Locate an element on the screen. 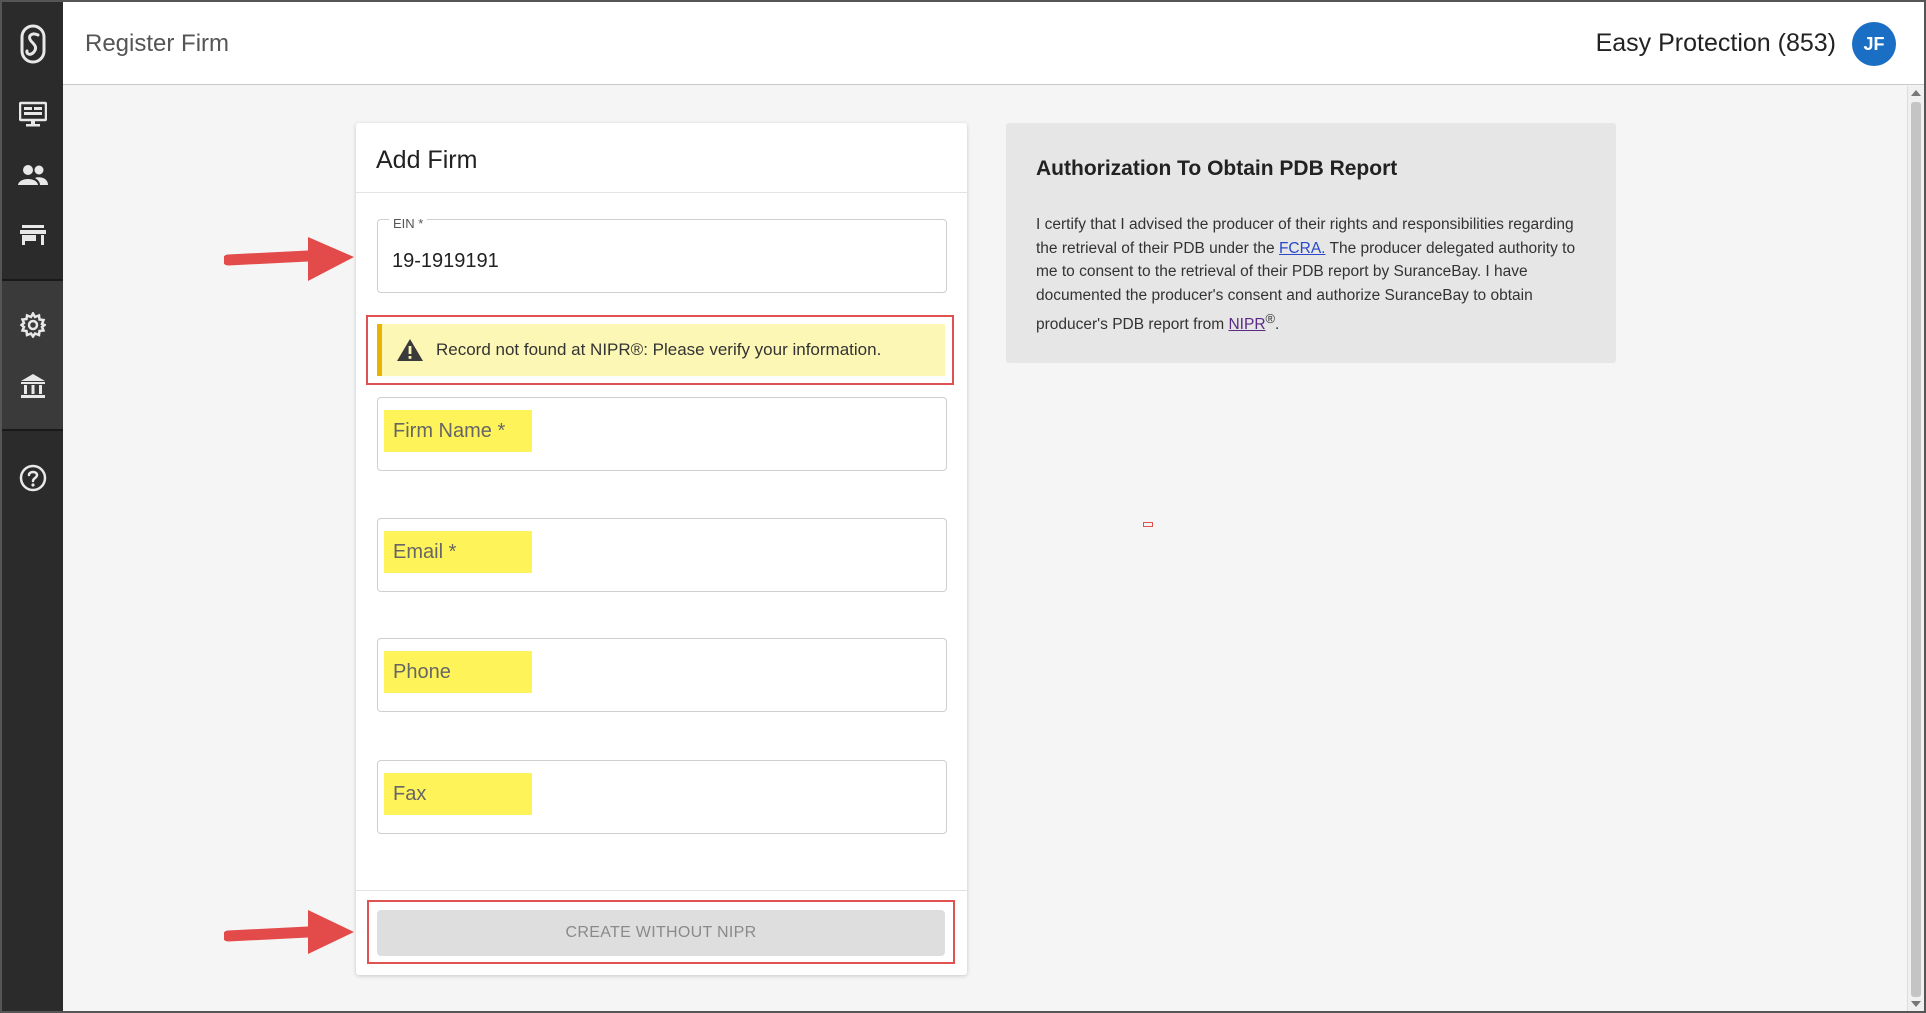 This screenshot has height=1013, width=1926. card-footer-divider is located at coordinates (661, 890).